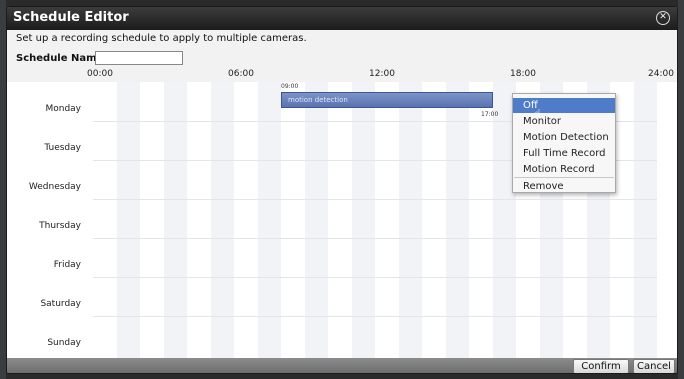 Image resolution: width=684 pixels, height=379 pixels. I want to click on title-bar: Schedule Editor ✕, so click(342, 18).